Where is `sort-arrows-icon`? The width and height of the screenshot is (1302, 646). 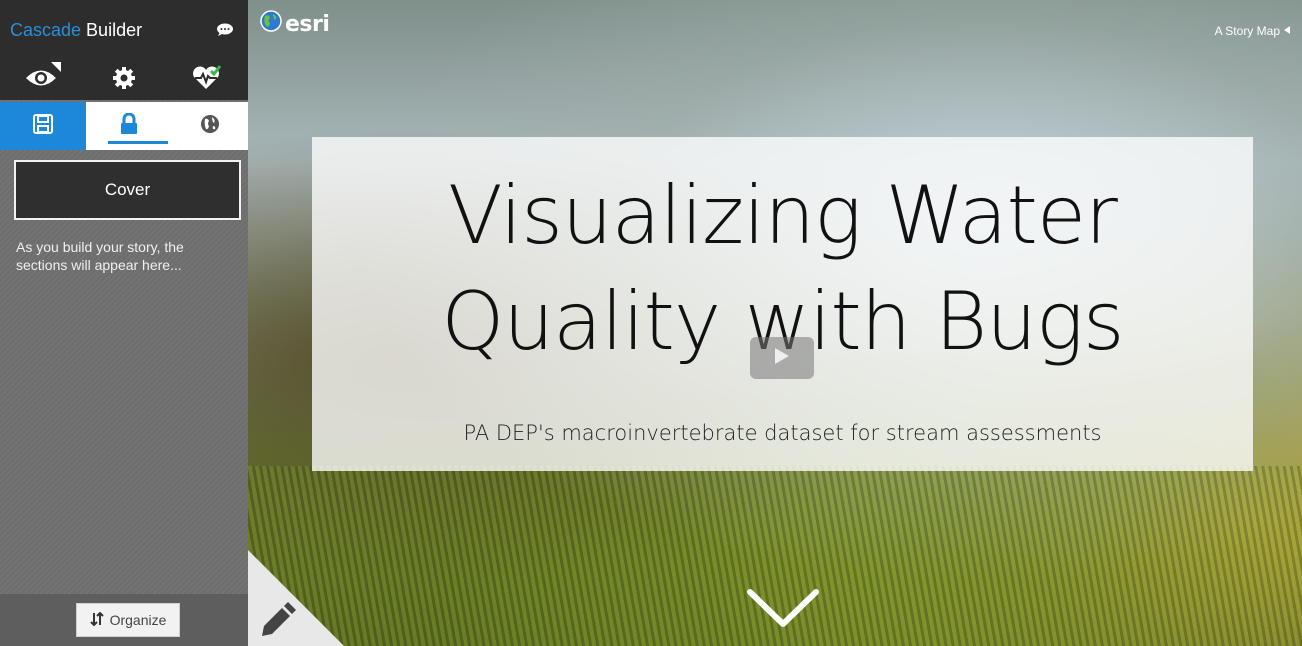
sort-arrows-icon is located at coordinates (96, 620).